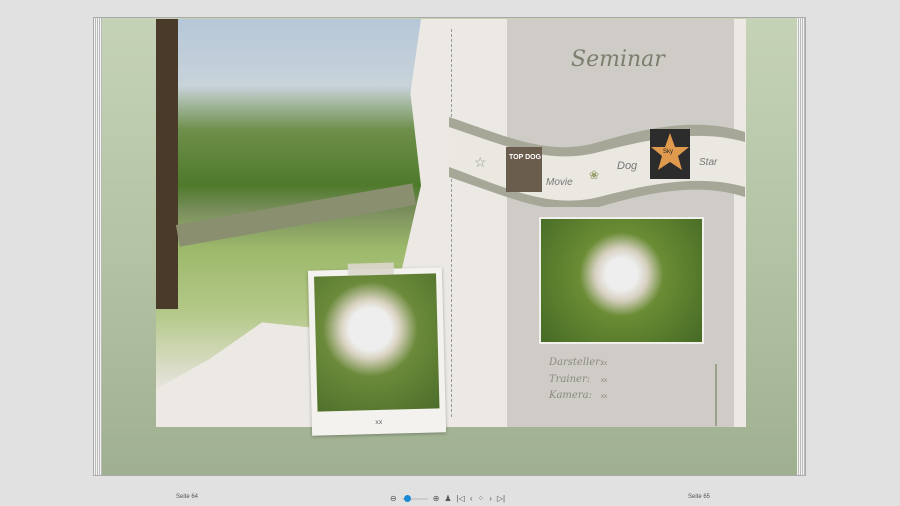 Image resolution: width=900 pixels, height=506 pixels. What do you see at coordinates (377, 342) in the screenshot?
I see `dog-photo` at bounding box center [377, 342].